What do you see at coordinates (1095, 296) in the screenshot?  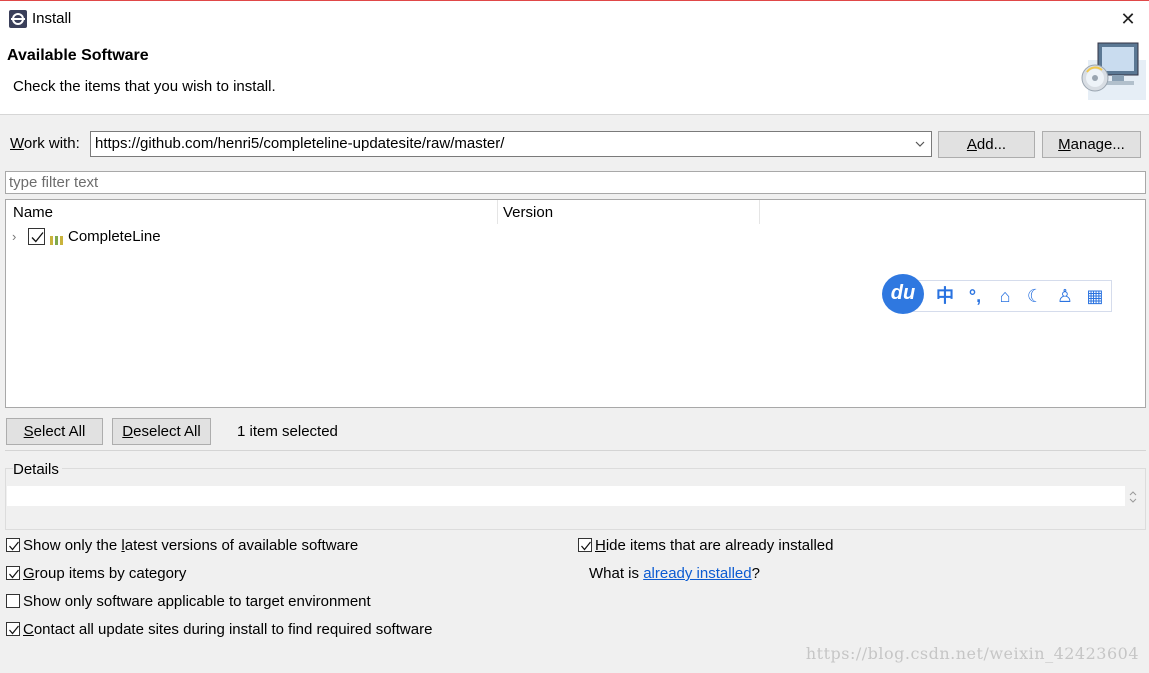 I see `ime-grid-icon: ▦` at bounding box center [1095, 296].